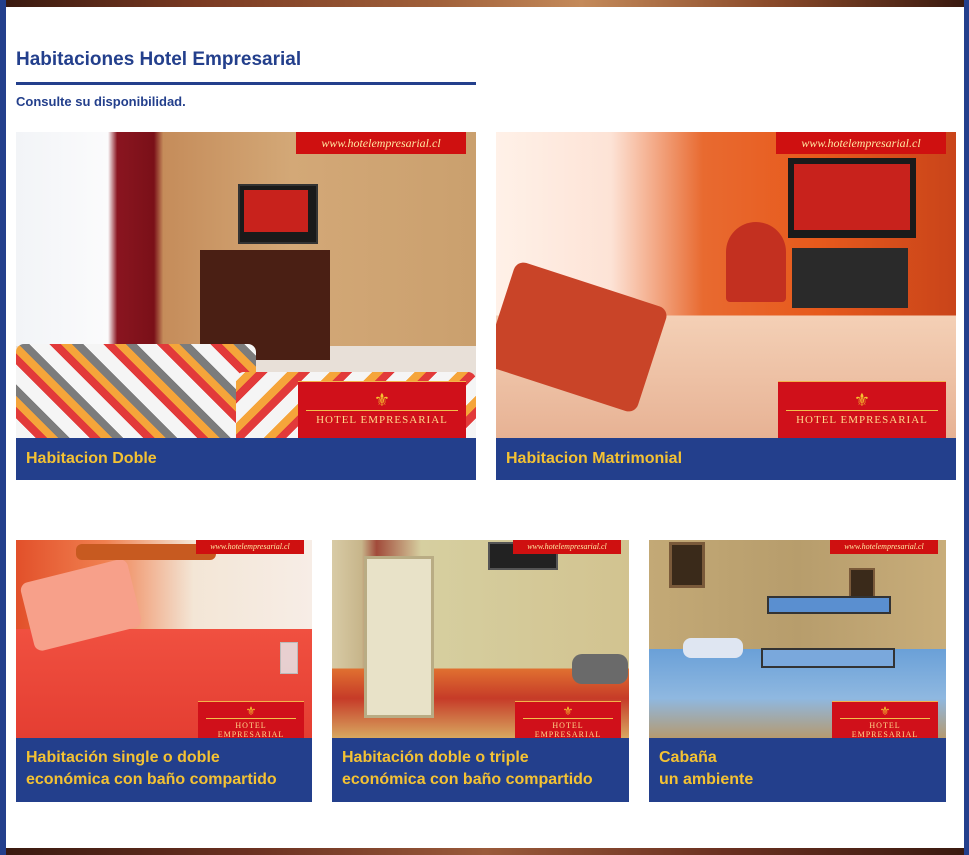  Describe the element at coordinates (706, 779) in the screenshot. I see `room-caption-line-2: un ambiente` at that location.